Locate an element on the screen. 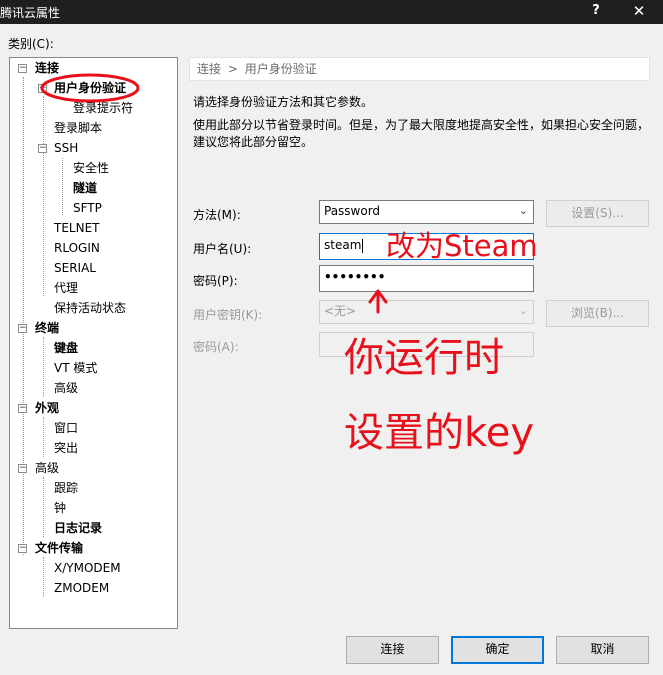  annotation-text-line-2: 设置的key is located at coordinates (439, 433).